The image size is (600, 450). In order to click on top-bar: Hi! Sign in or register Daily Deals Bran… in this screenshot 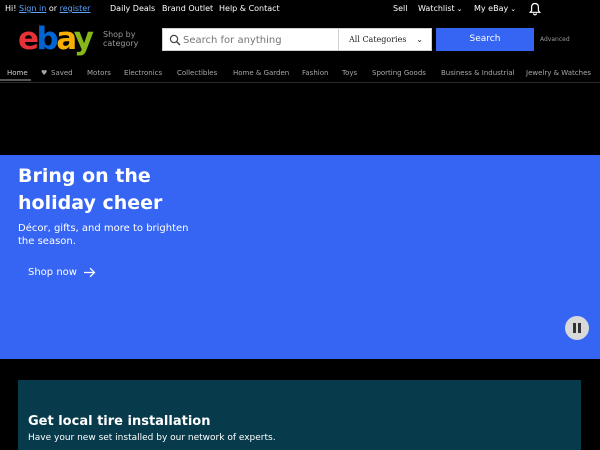, I will do `click(300, 9)`.